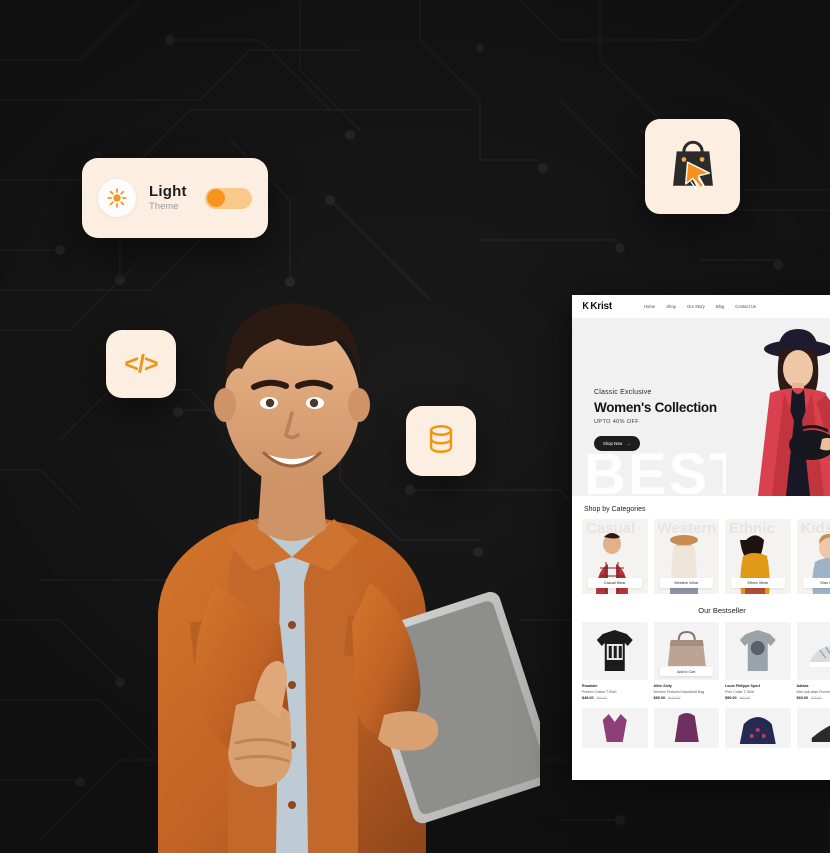  What do you see at coordinates (585, 306) in the screenshot?
I see `logo-mark-k: K` at bounding box center [585, 306].